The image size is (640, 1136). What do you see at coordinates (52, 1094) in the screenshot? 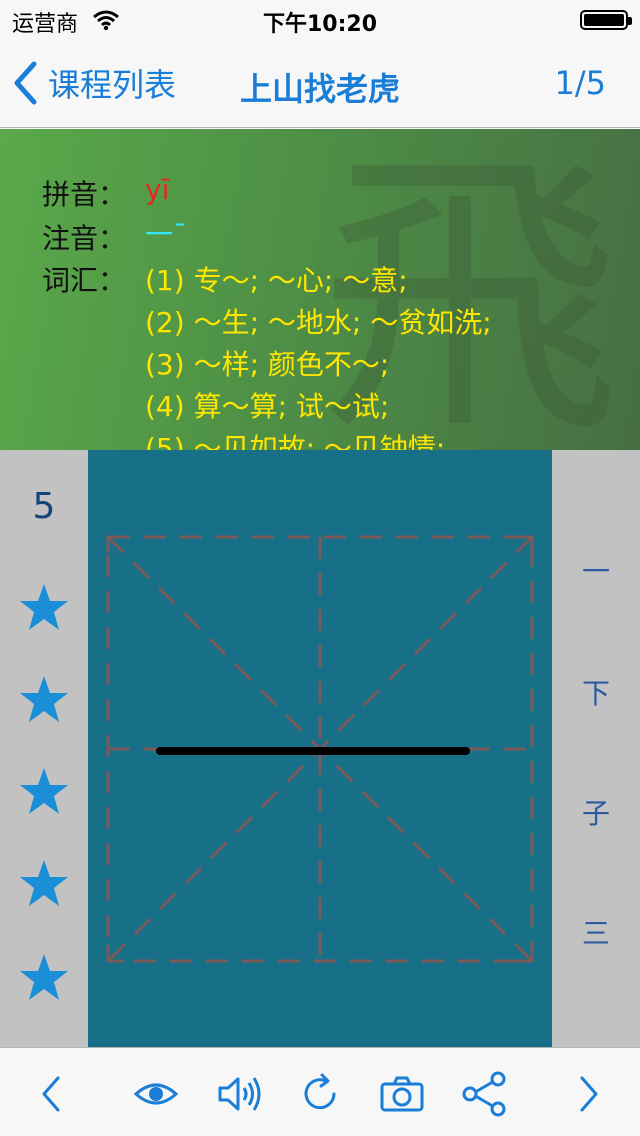
I see `chevron-left-icon` at bounding box center [52, 1094].